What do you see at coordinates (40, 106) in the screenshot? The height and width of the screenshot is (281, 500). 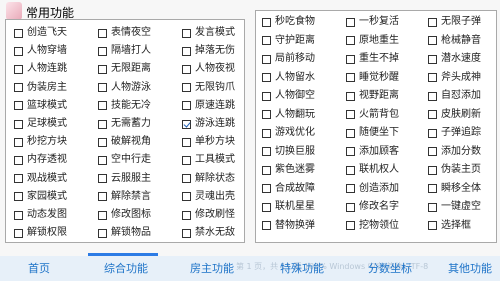 I see `left-option-row: 篮球模式` at bounding box center [40, 106].